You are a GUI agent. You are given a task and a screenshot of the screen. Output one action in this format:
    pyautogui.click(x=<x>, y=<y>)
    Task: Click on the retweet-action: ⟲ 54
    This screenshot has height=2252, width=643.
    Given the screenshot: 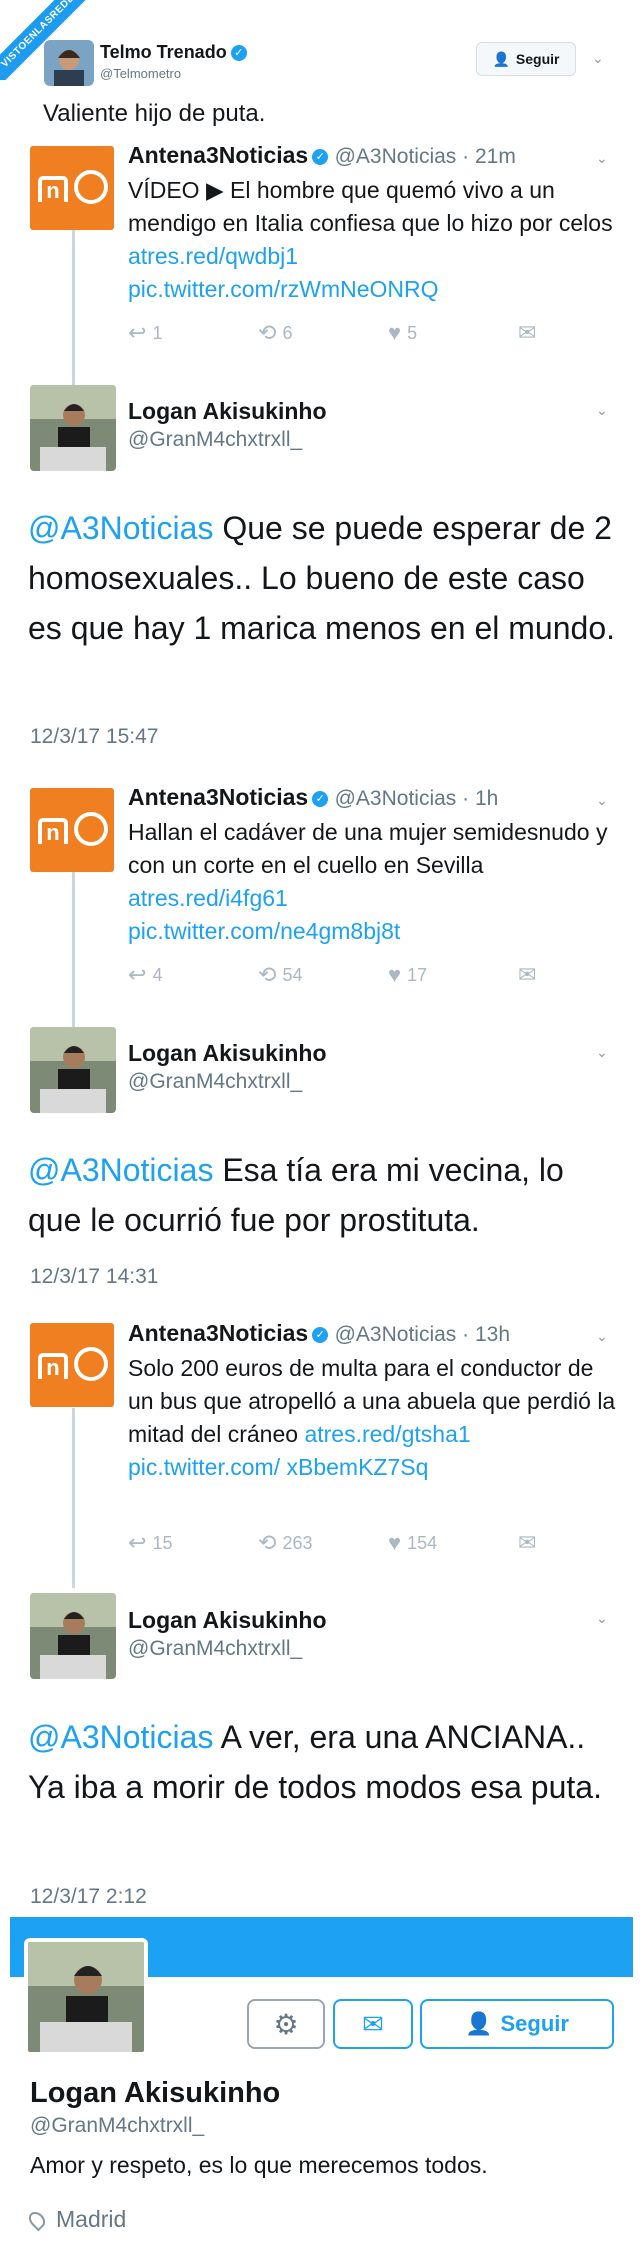 What is the action you would take?
    pyautogui.click(x=323, y=975)
    